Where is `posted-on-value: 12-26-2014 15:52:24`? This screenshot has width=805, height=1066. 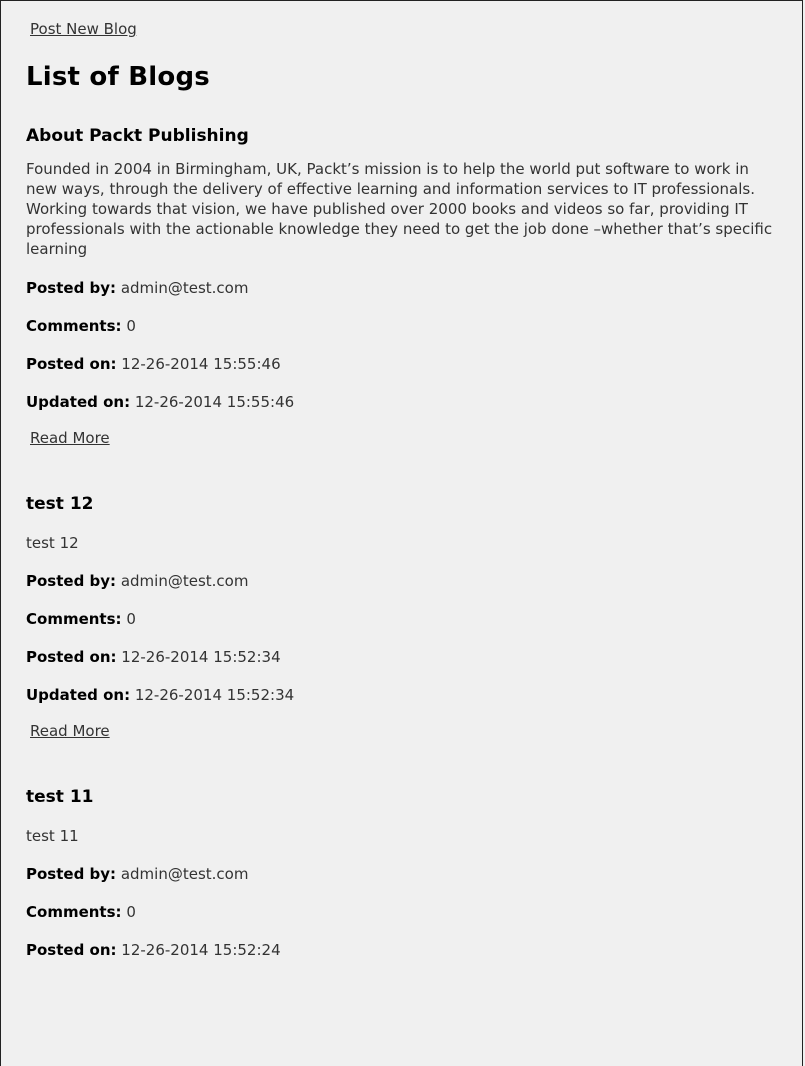 posted-on-value: 12-26-2014 15:52:24 is located at coordinates (201, 950).